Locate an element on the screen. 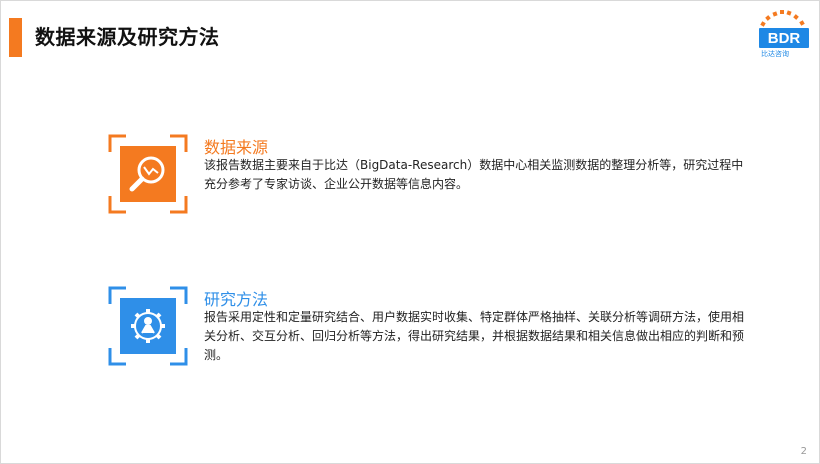 This screenshot has height=464, width=820. research-method-icon-frame is located at coordinates (148, 326).